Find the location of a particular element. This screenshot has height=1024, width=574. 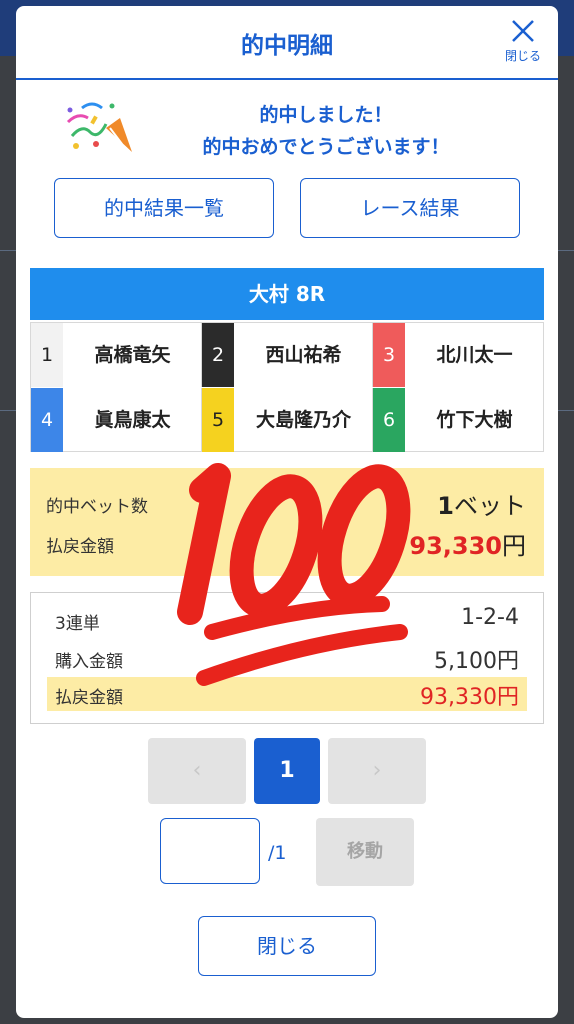

close-icon is located at coordinates (523, 31).